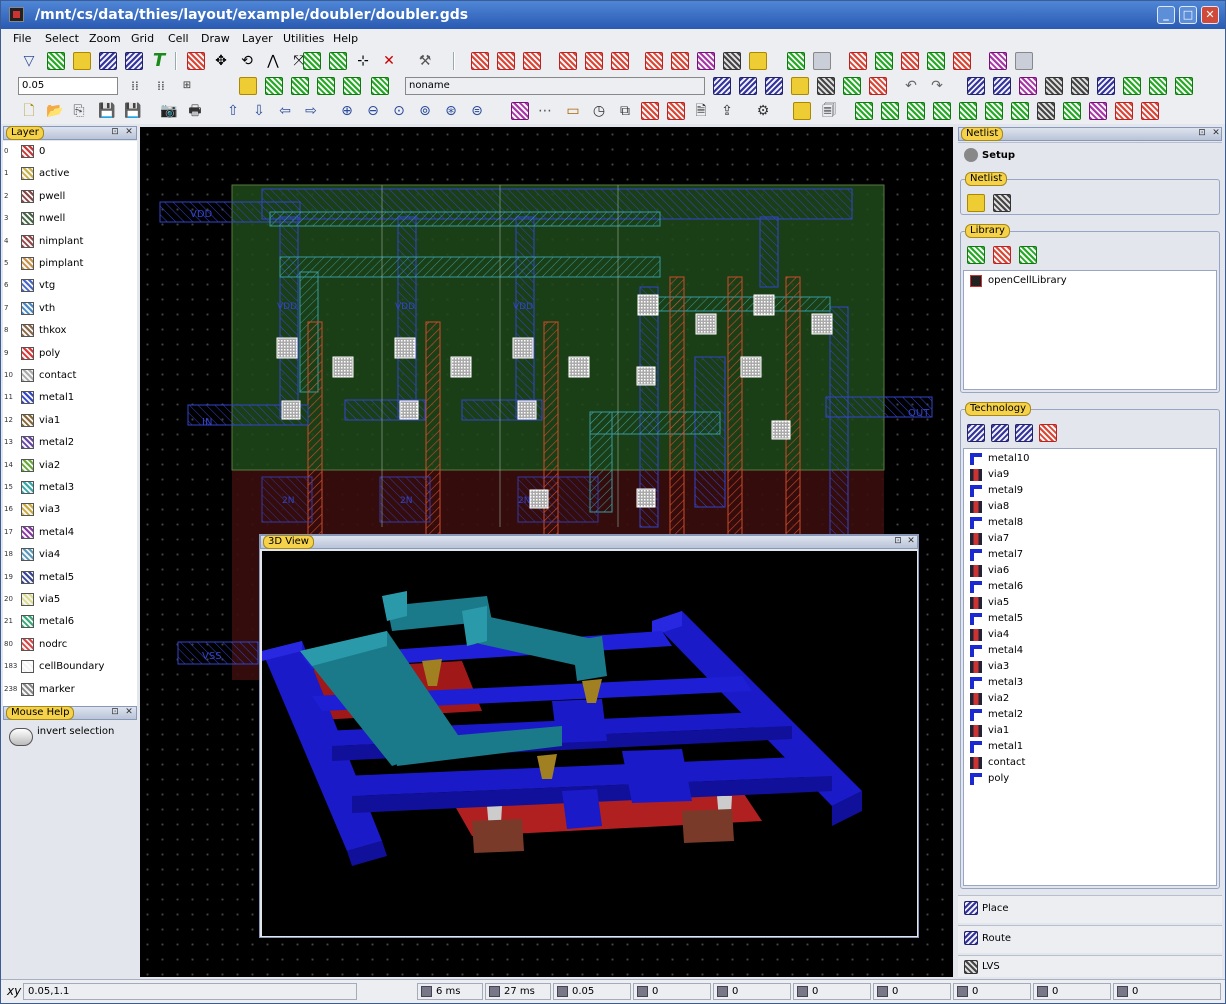  Describe the element at coordinates (1090, 539) in the screenshot. I see `technology-item: via7` at that location.